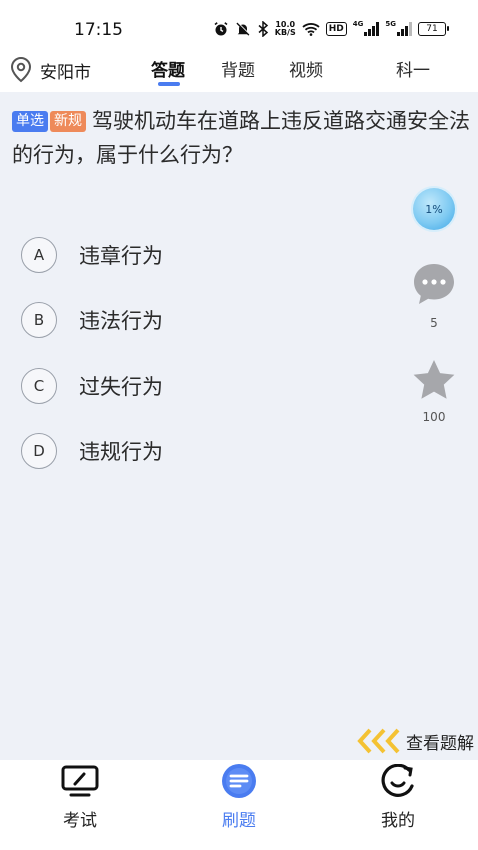  I want to click on option-letter: B, so click(39, 320).